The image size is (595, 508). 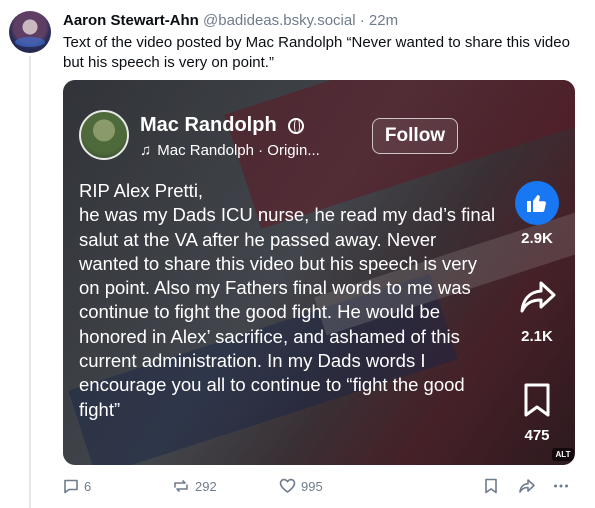 I want to click on share-button, so click(x=527, y=486).